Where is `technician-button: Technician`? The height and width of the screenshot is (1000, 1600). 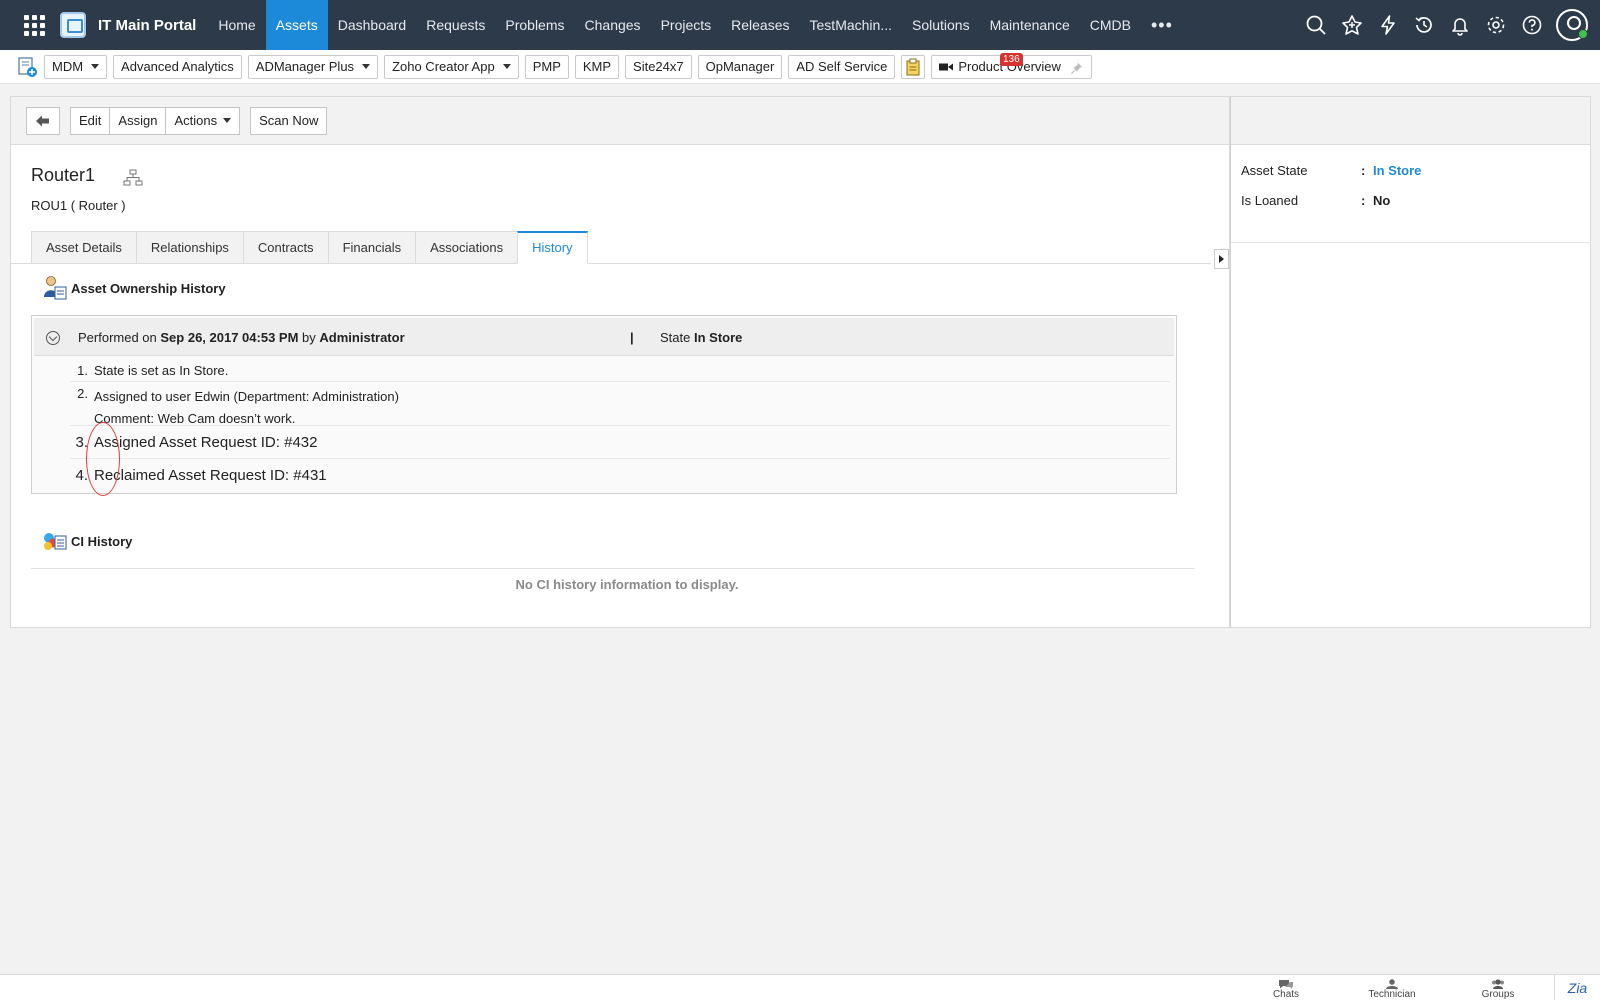
technician-button: Technician is located at coordinates (1392, 988).